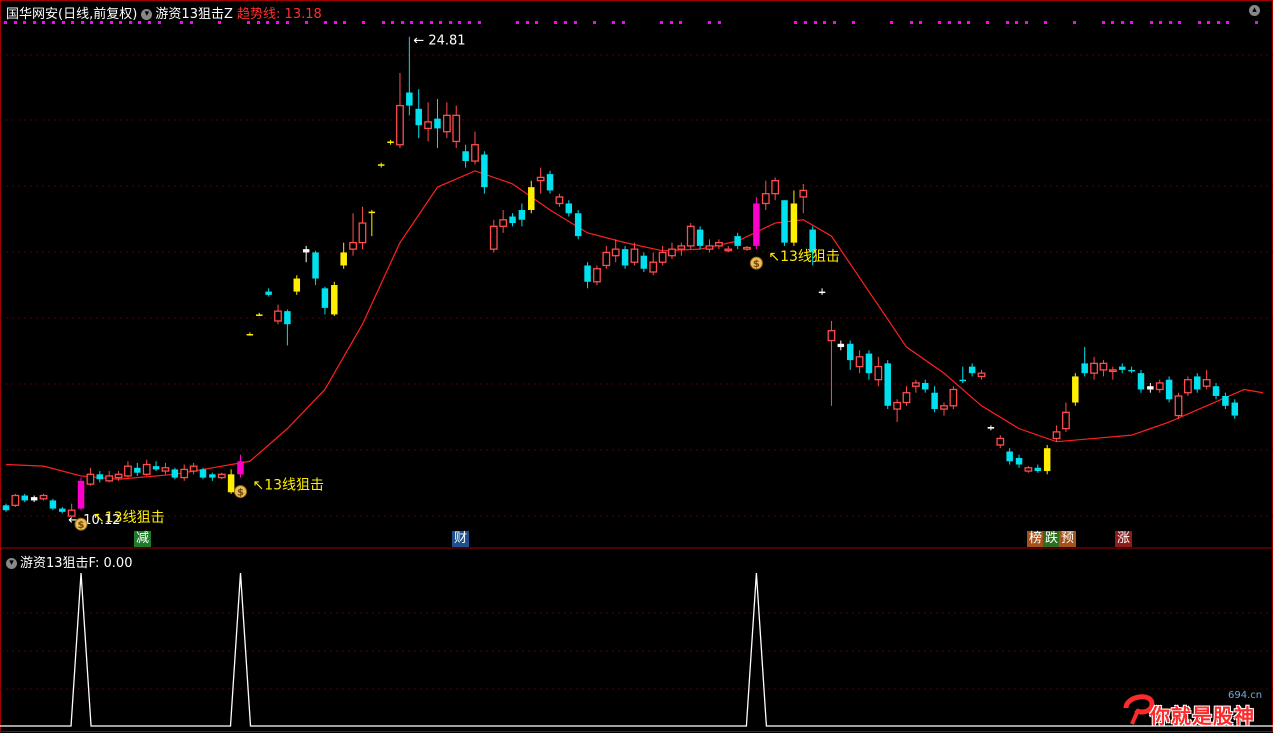 The height and width of the screenshot is (733, 1273). What do you see at coordinates (193, 14) in the screenshot?
I see `indicator-name: 游资13狙击Z` at bounding box center [193, 14].